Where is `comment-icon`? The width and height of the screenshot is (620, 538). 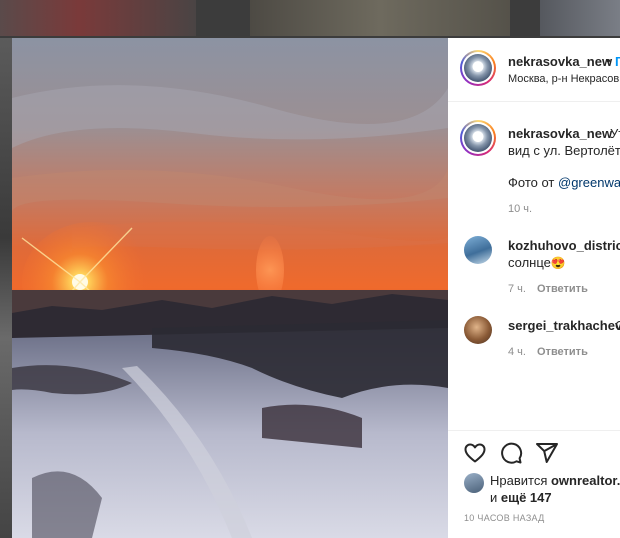
comment-icon is located at coordinates (511, 453).